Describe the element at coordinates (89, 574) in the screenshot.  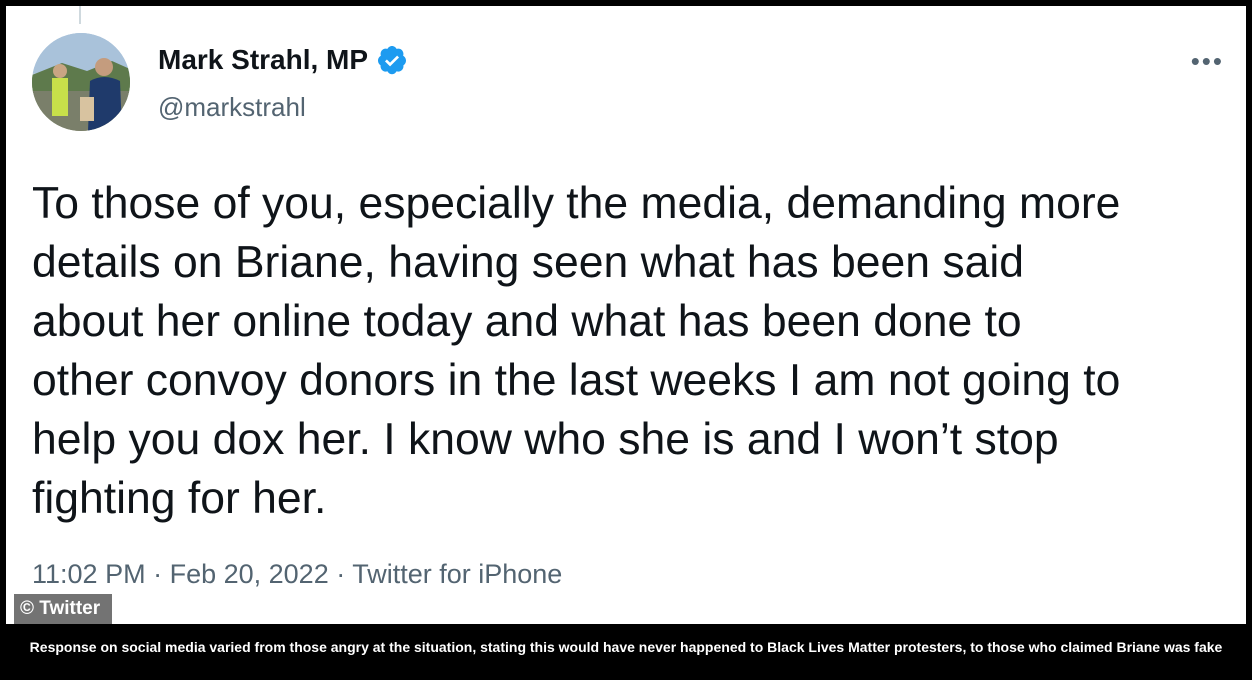
I see `tweet-time: 11:02 PM` at that location.